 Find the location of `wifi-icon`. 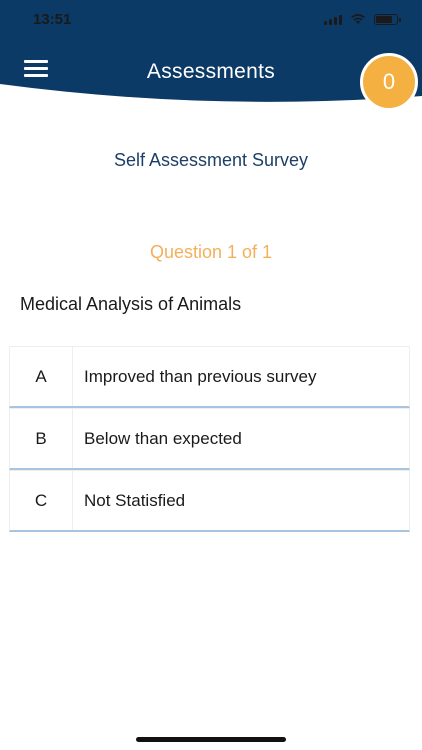

wifi-icon is located at coordinates (358, 19).